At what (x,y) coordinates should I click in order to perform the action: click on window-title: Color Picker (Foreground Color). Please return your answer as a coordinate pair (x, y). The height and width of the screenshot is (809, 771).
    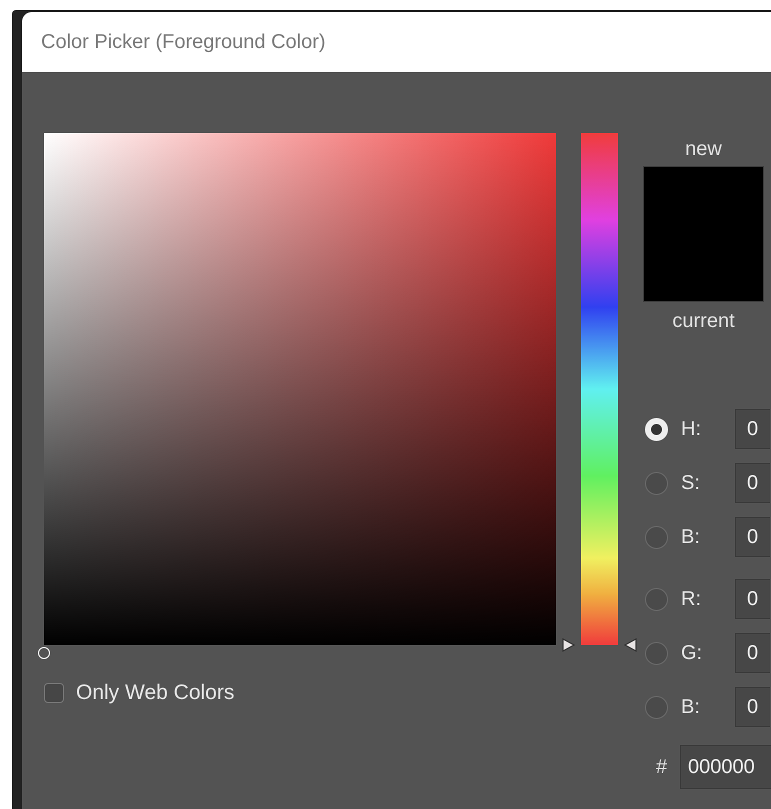
    Looking at the image, I should click on (183, 42).